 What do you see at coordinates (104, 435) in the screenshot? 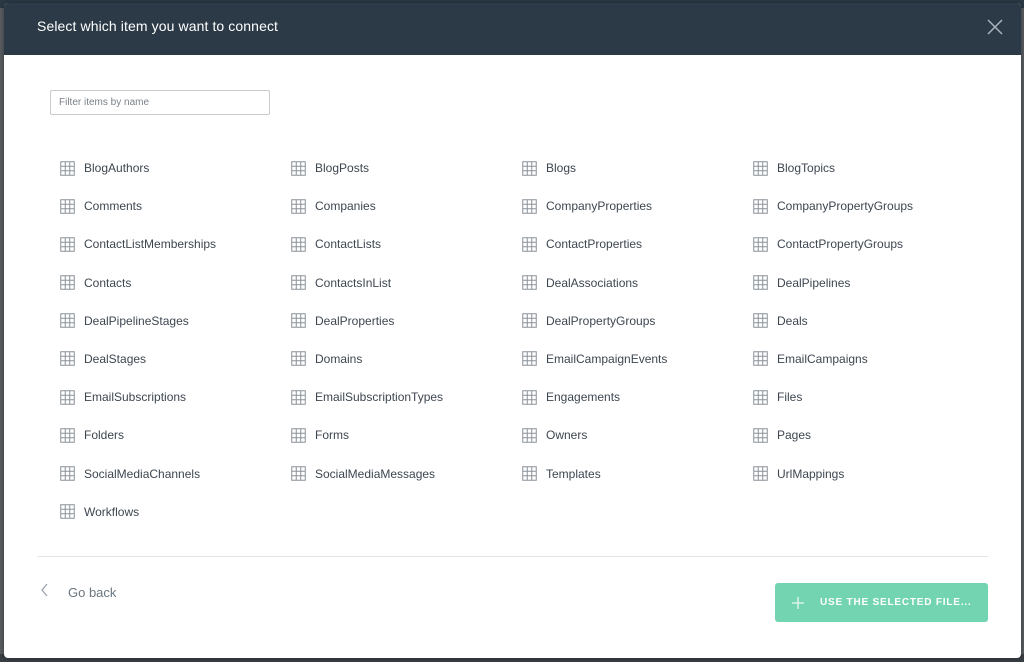
I see `list-item-label: Folders` at bounding box center [104, 435].